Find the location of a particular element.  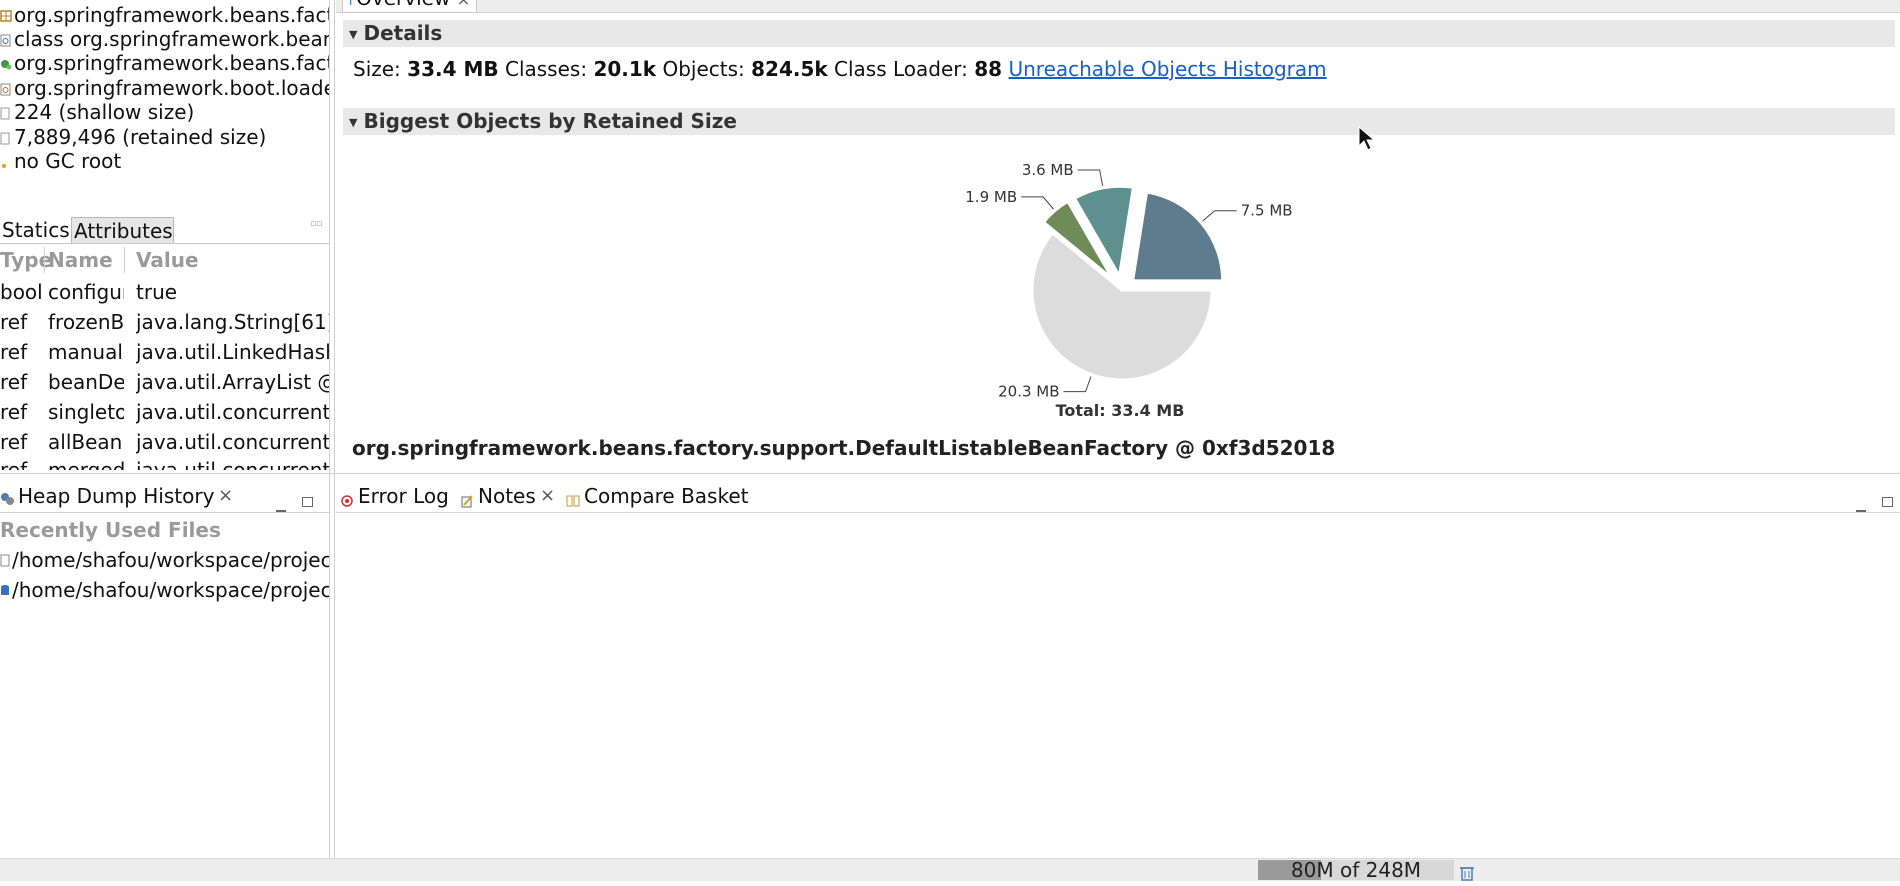

tab-error-log: Error Log is located at coordinates (403, 496).